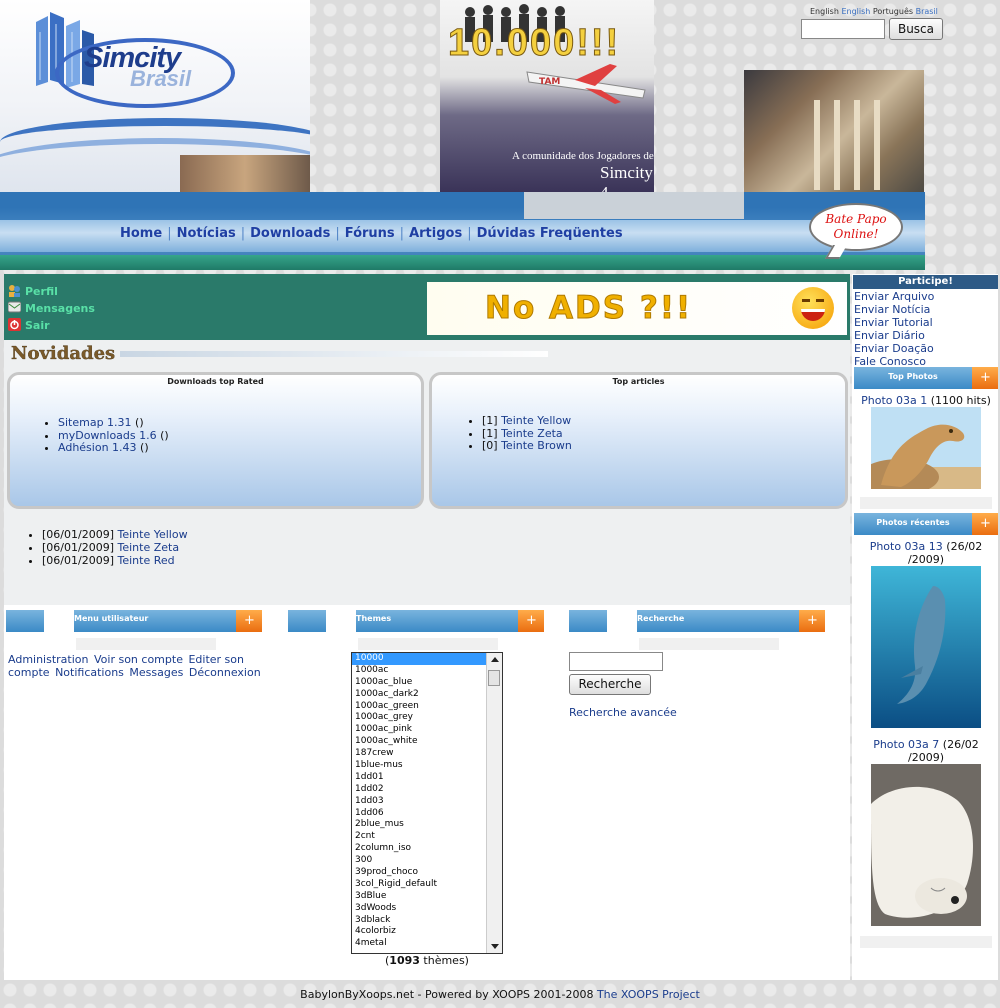  I want to click on menu-notifications: Notifications, so click(89, 672).